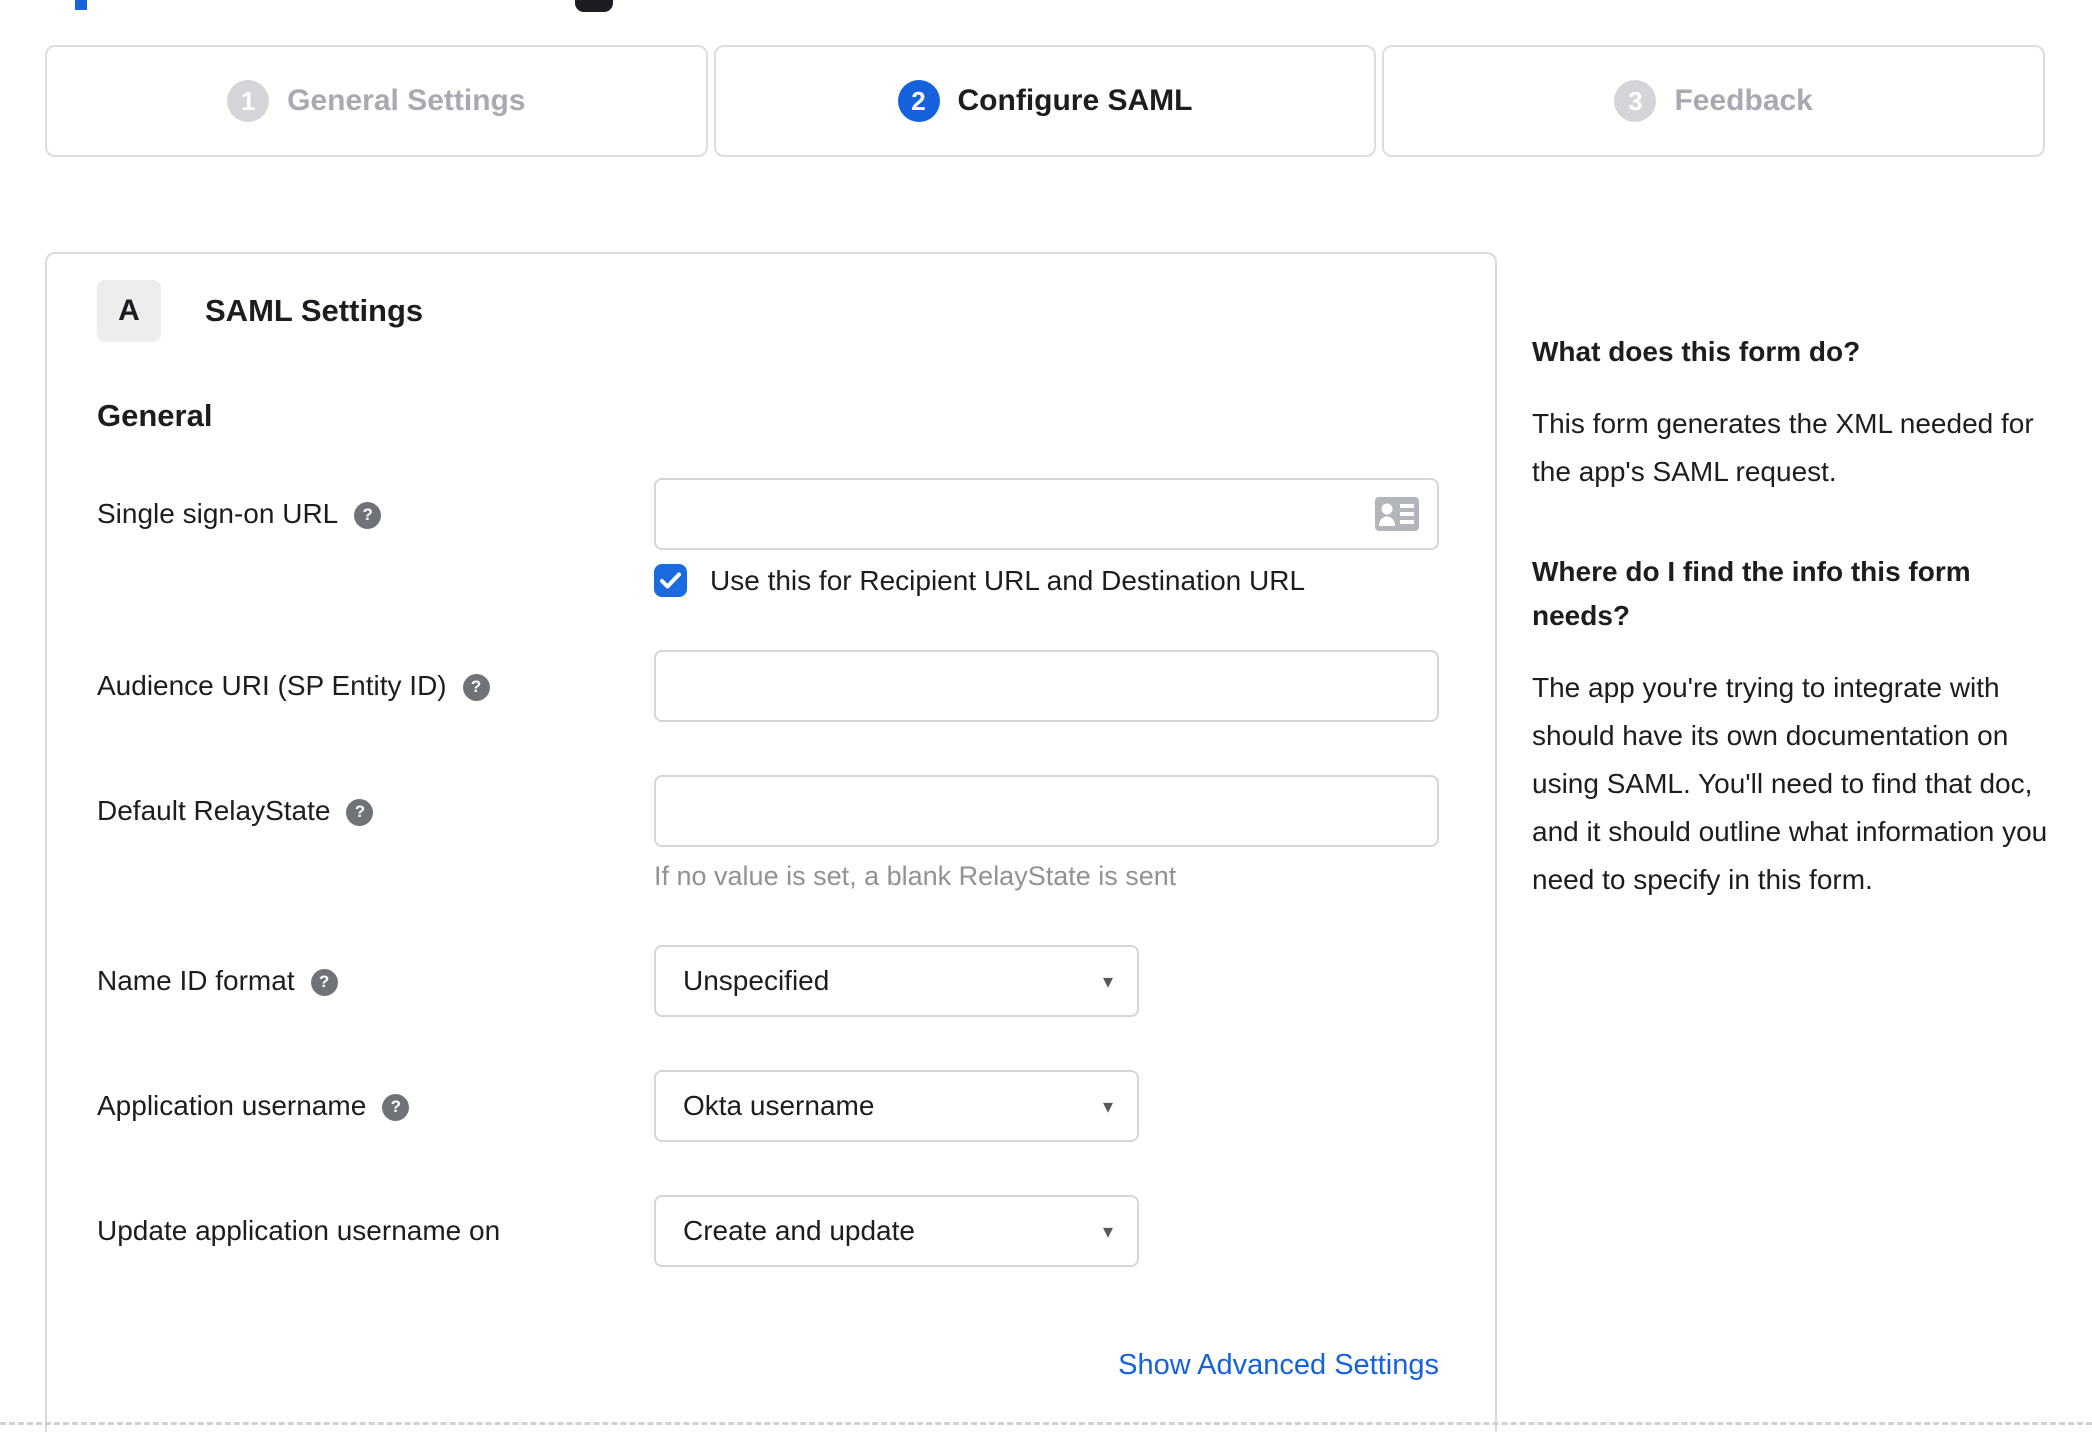 Image resolution: width=2092 pixels, height=1432 pixels. I want to click on field-label-col: Update application username on, so click(375, 1231).